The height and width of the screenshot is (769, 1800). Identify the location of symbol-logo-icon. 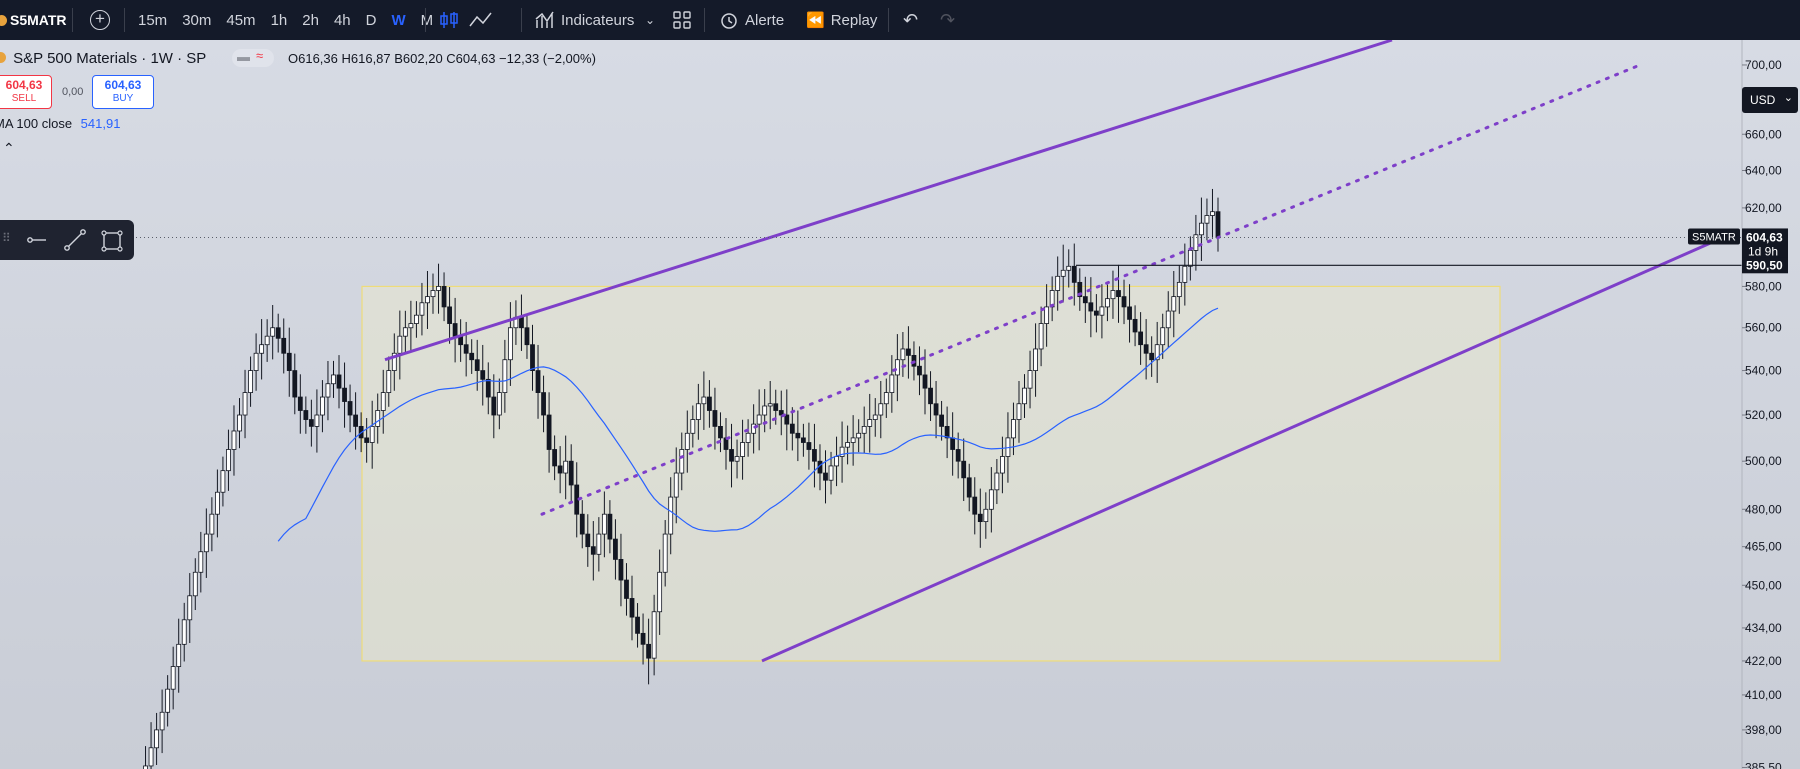
(3, 57).